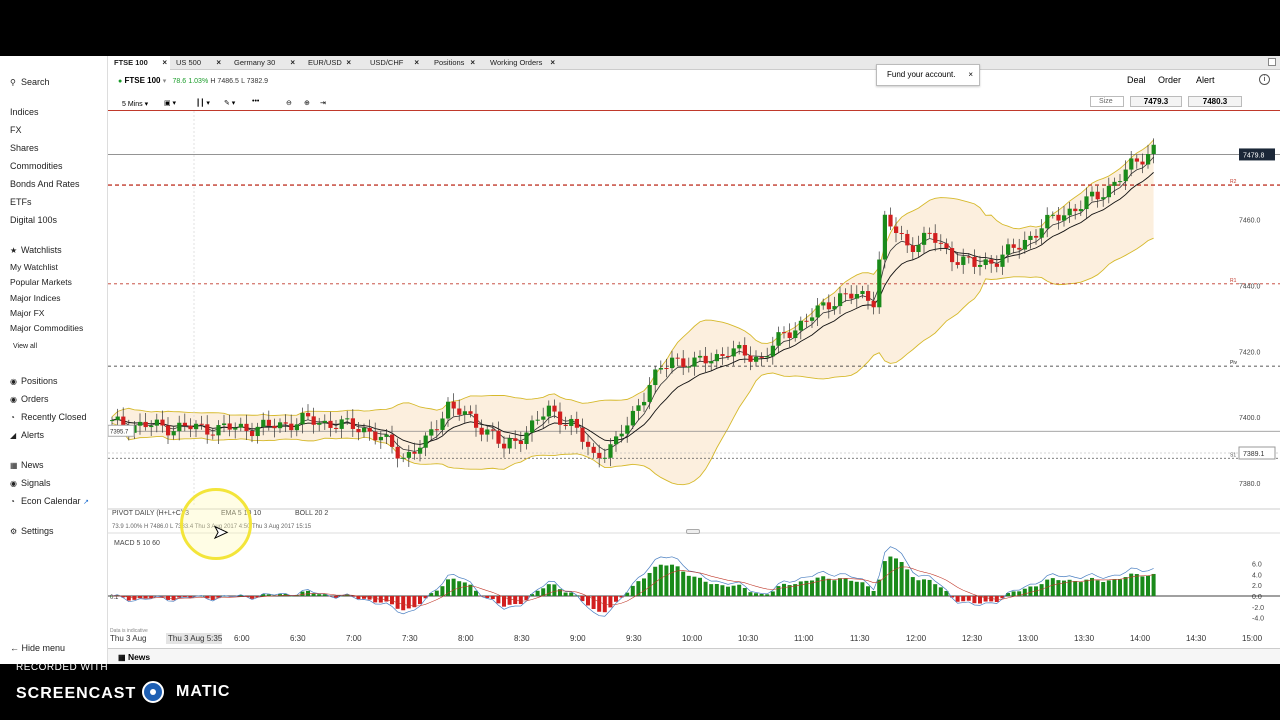 This screenshot has width=1280, height=720. What do you see at coordinates (453, 63) in the screenshot?
I see `tab-positions: Positions ×` at bounding box center [453, 63].